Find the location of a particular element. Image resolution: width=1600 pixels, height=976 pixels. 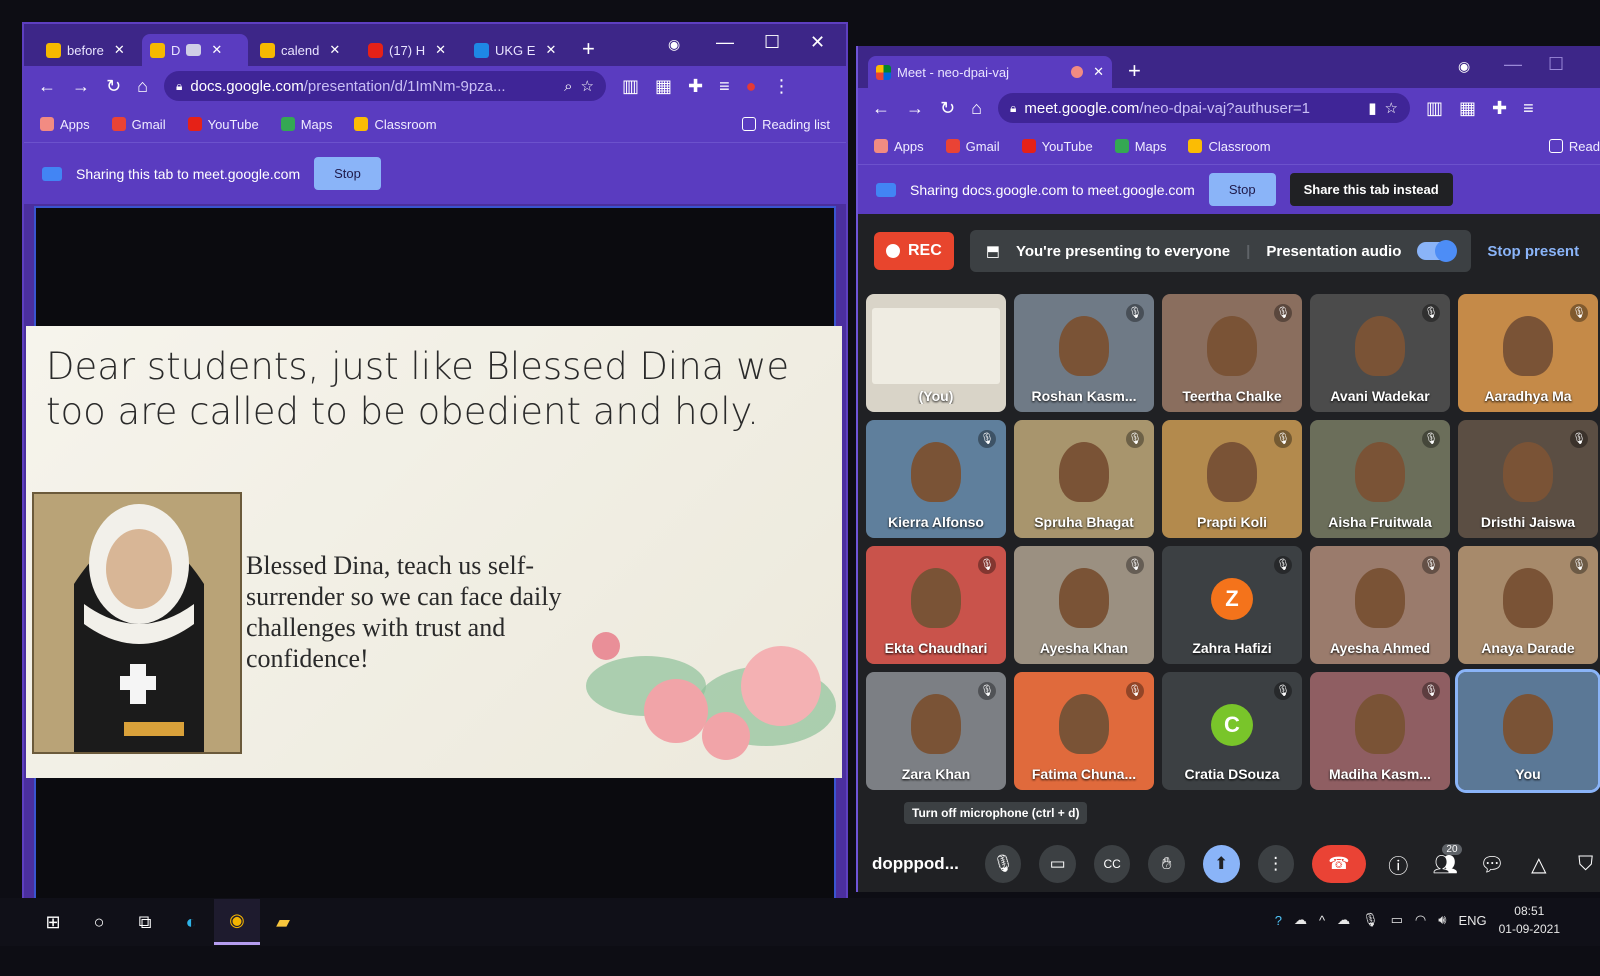

onedrive-icon: ☁ is located at coordinates (1343, 920).